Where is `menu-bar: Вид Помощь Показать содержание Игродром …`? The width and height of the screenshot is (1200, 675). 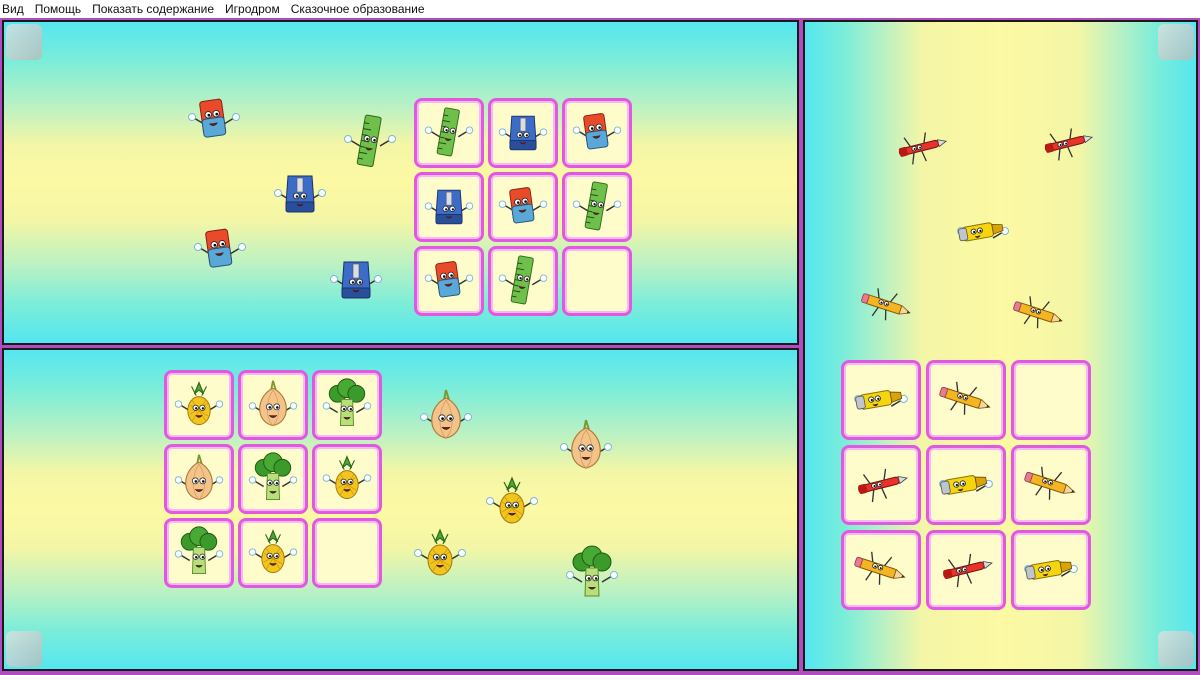
menu-bar: Вид Помощь Показать содержание Игродром … is located at coordinates (600, 9).